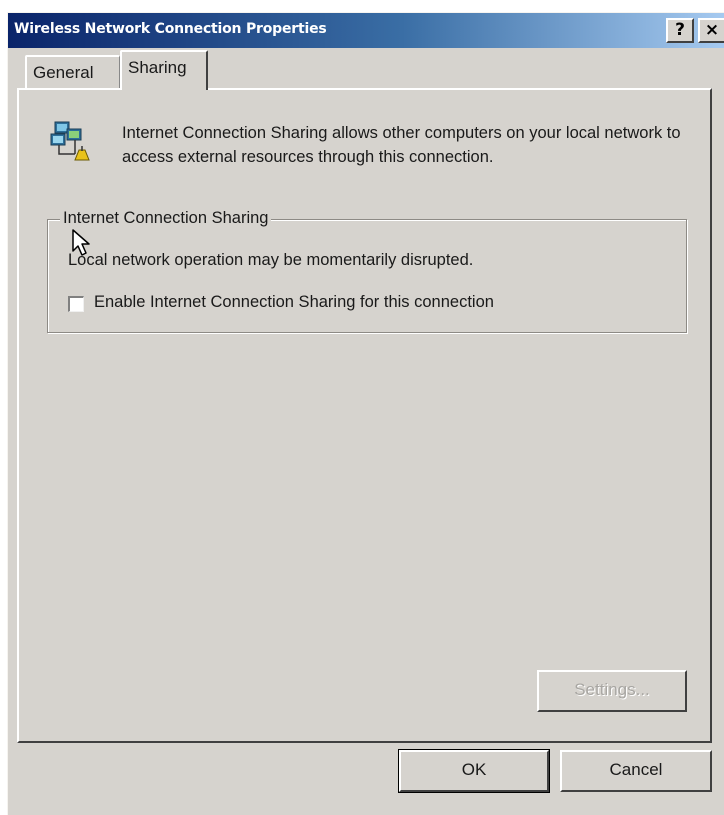 This screenshot has width=724, height=815. Describe the element at coordinates (72, 71) in the screenshot. I see `tab-general: General` at that location.